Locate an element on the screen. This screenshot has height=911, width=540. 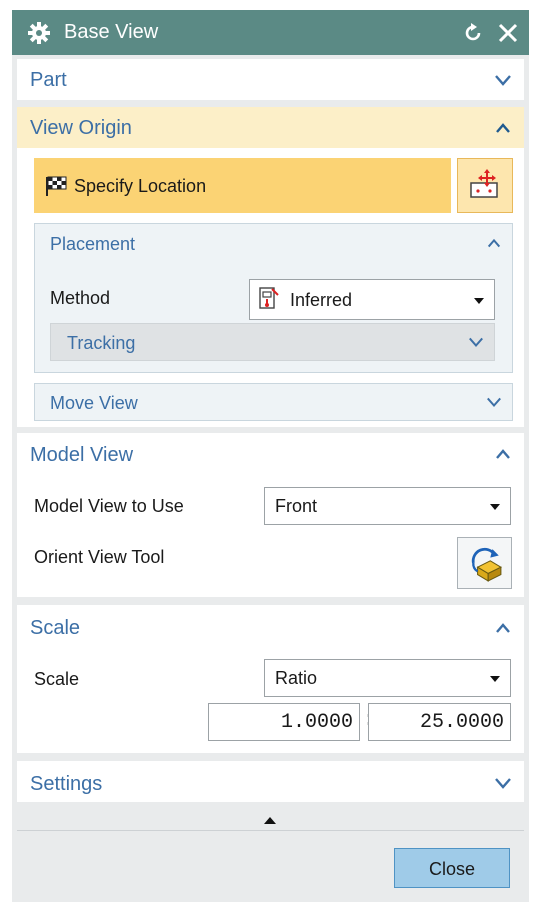
orient-view-tool-button is located at coordinates (484, 563).